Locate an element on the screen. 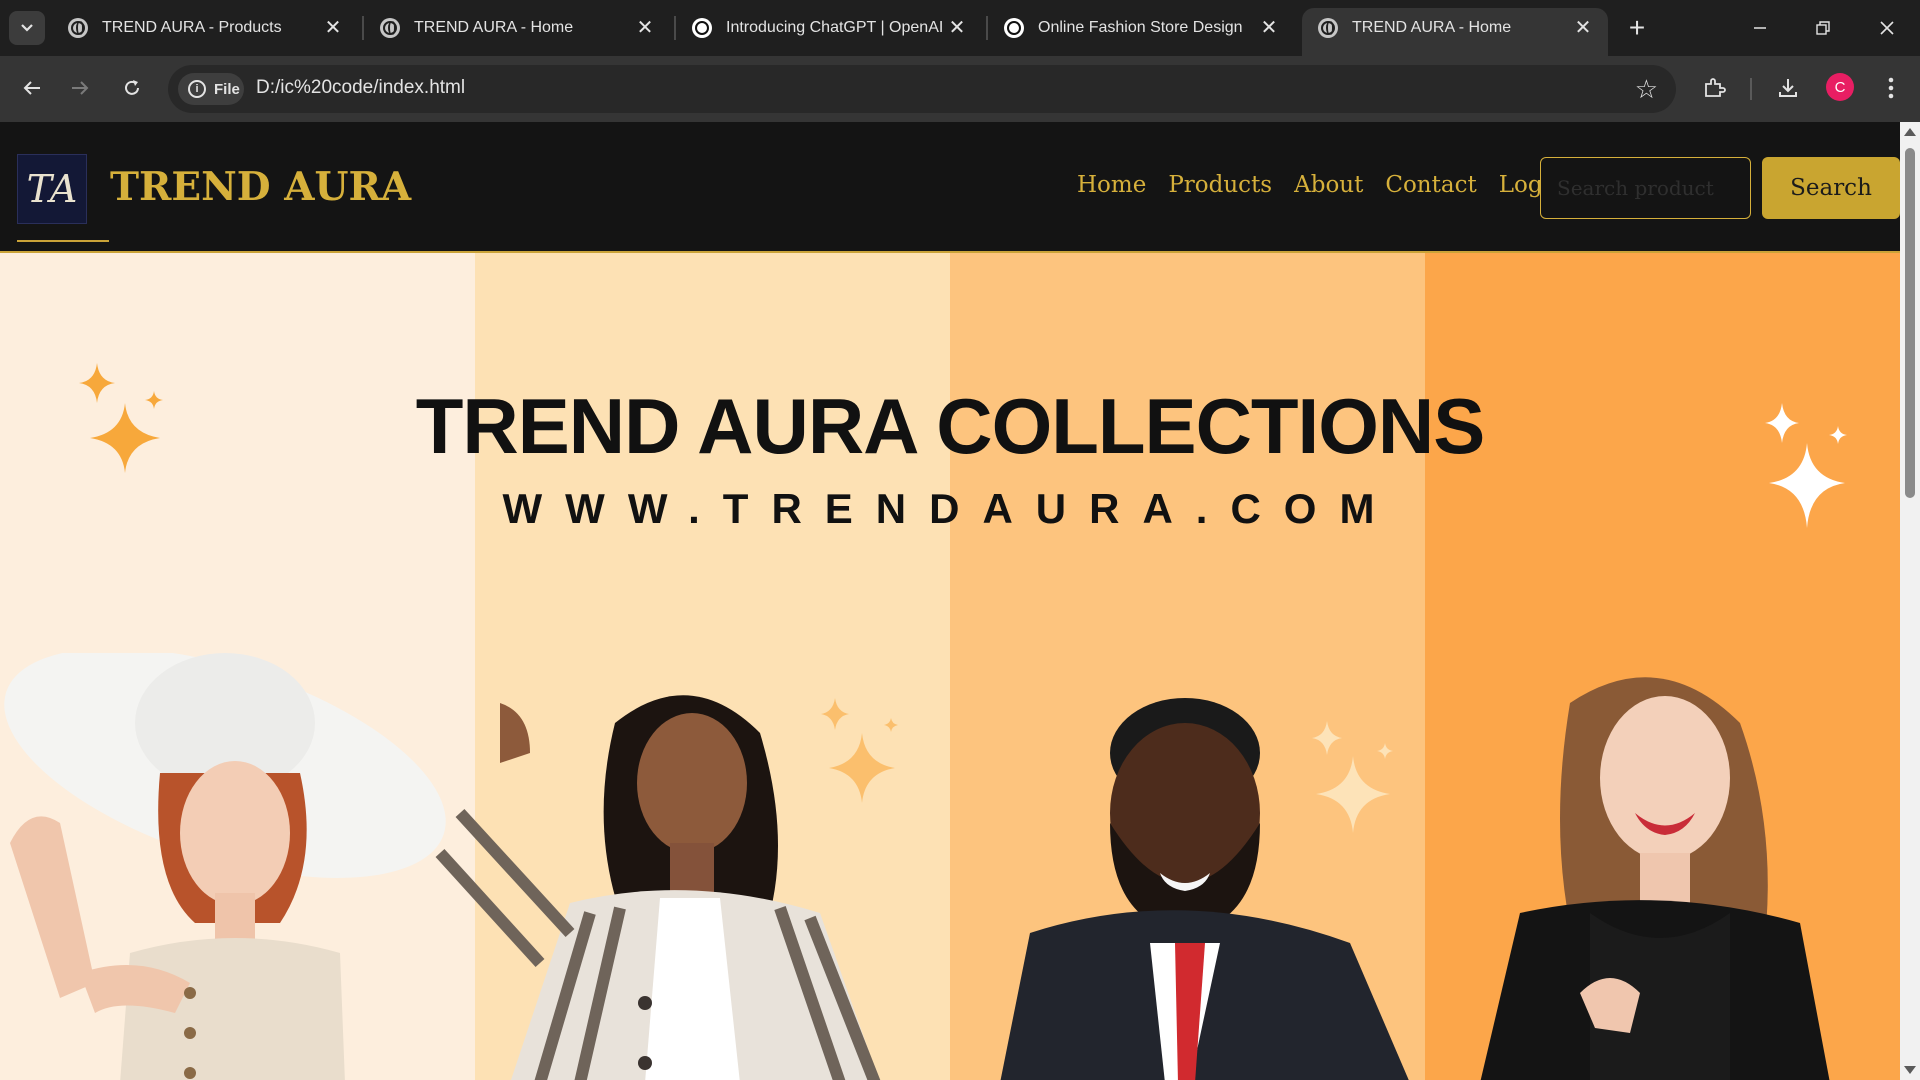 The image size is (1920, 1080). address-bar: i File D:/ic%20code/index.html ☆ is located at coordinates (922, 89).